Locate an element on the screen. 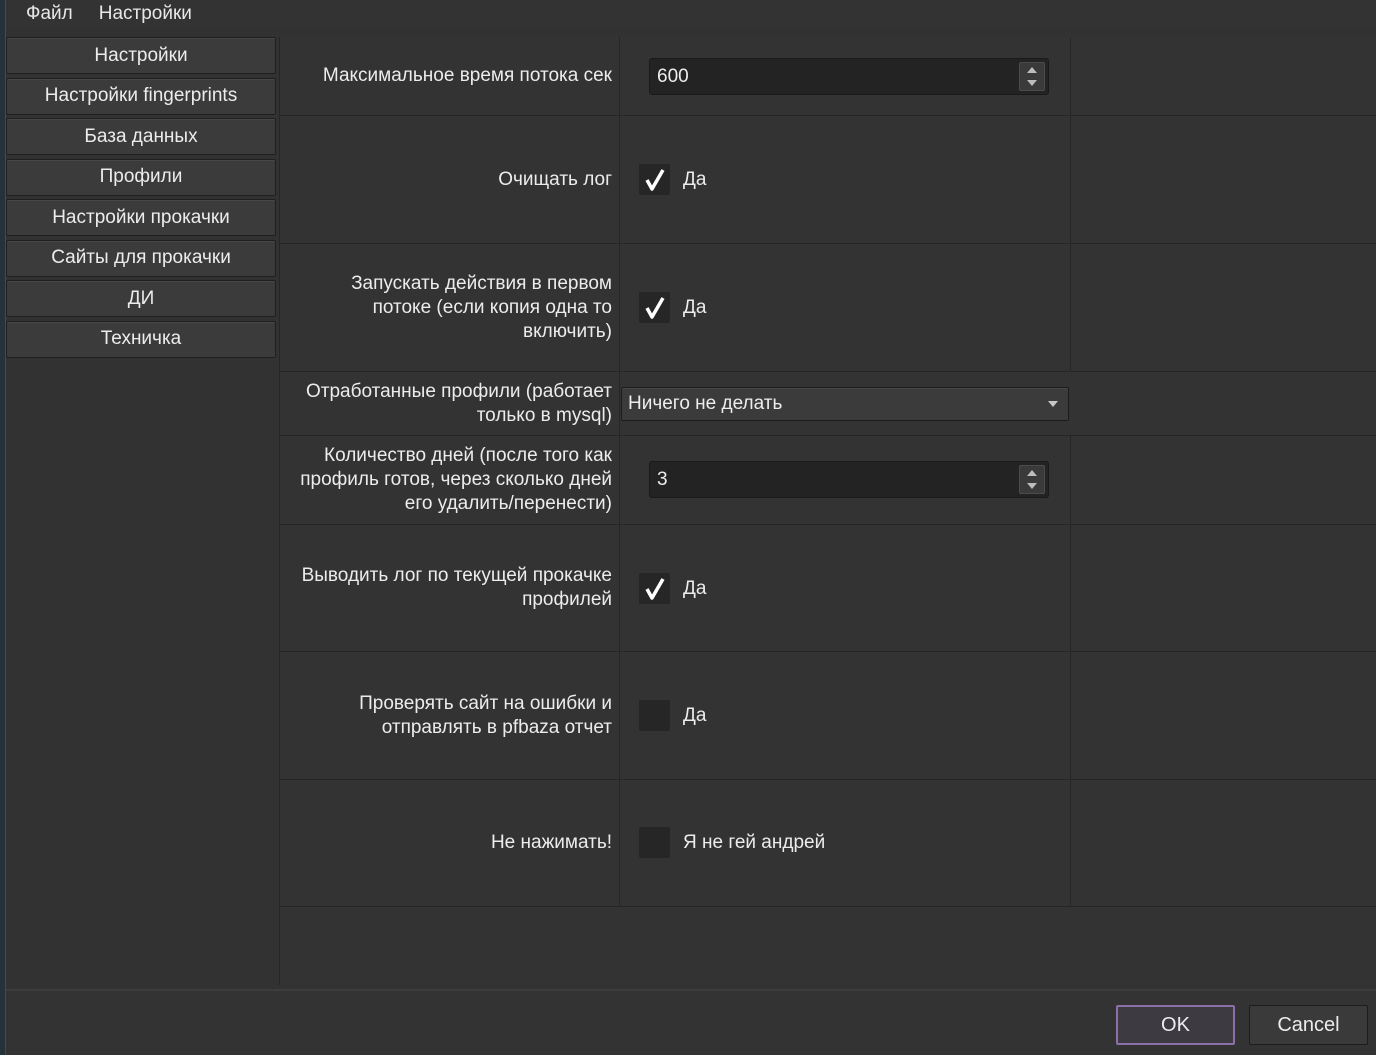 This screenshot has height=1055, width=1376. dont-press-checkbox-group: Я не гей андрей is located at coordinates (732, 842).